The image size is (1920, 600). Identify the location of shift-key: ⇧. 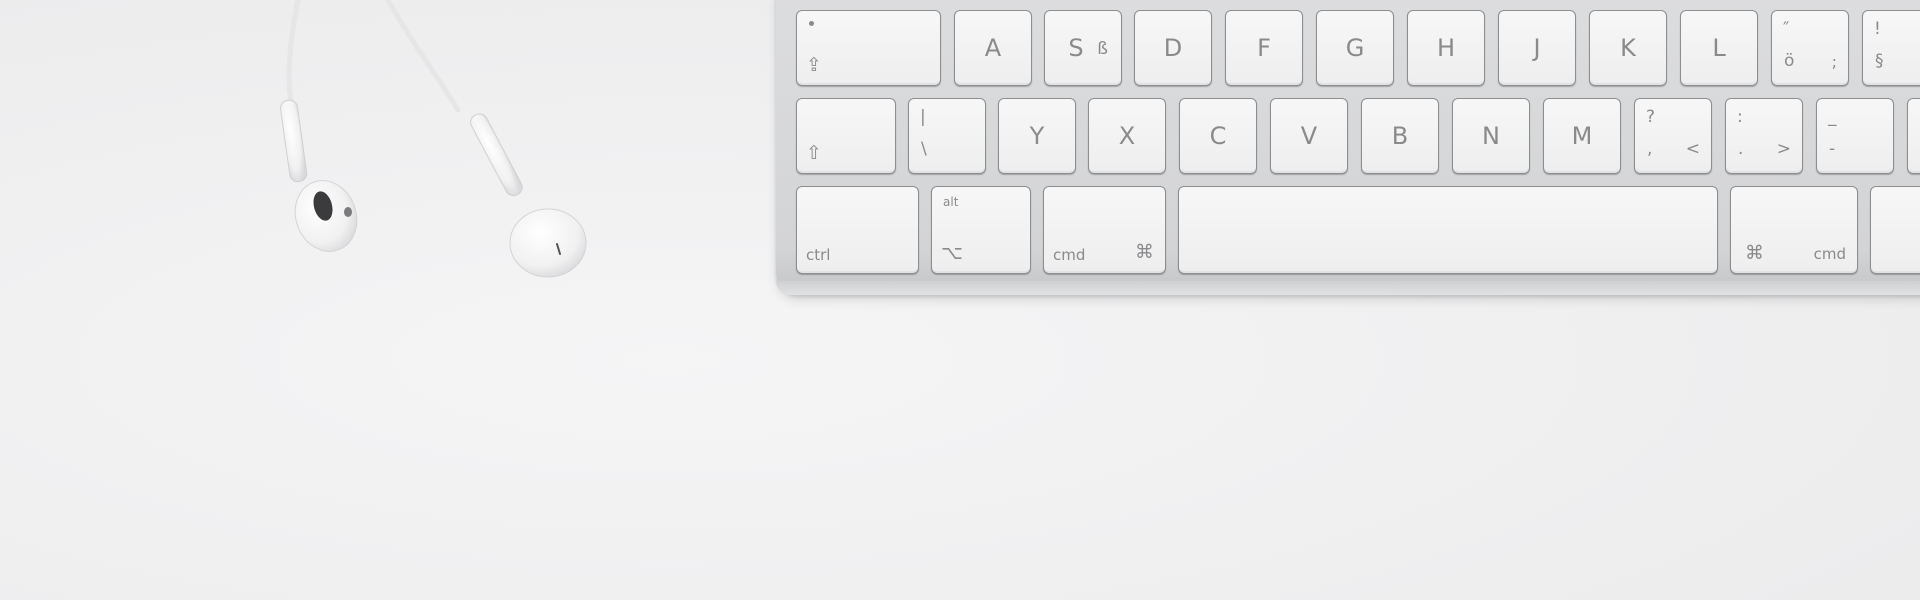
(846, 136).